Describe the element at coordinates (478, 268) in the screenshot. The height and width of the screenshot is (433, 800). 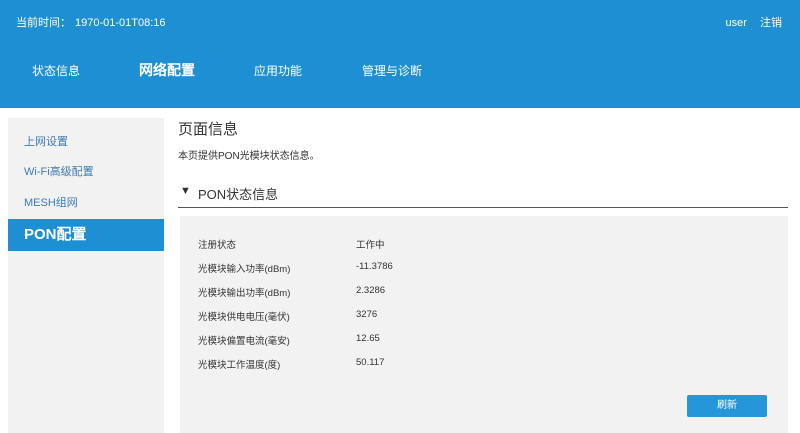
I see `status-row: 光模块输入功率(dBm) -11.3786` at that location.